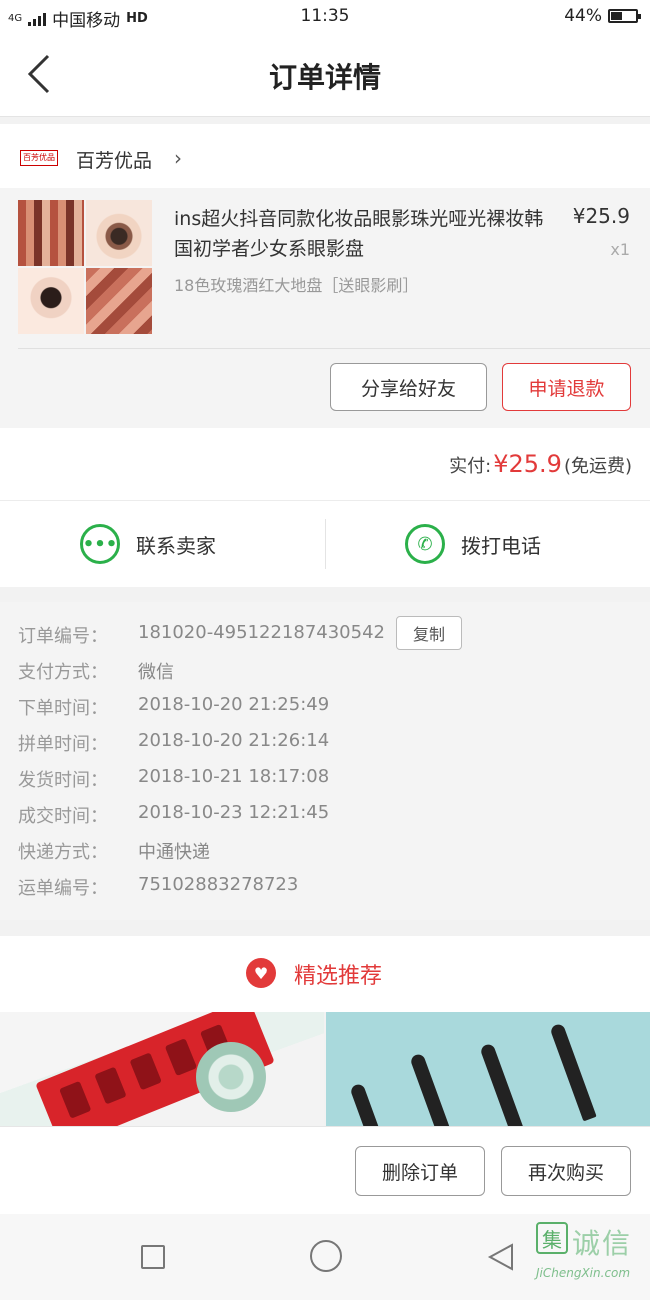 Image resolution: width=650 pixels, height=1300 pixels. Describe the element at coordinates (85, 267) in the screenshot. I see `product-image` at that location.